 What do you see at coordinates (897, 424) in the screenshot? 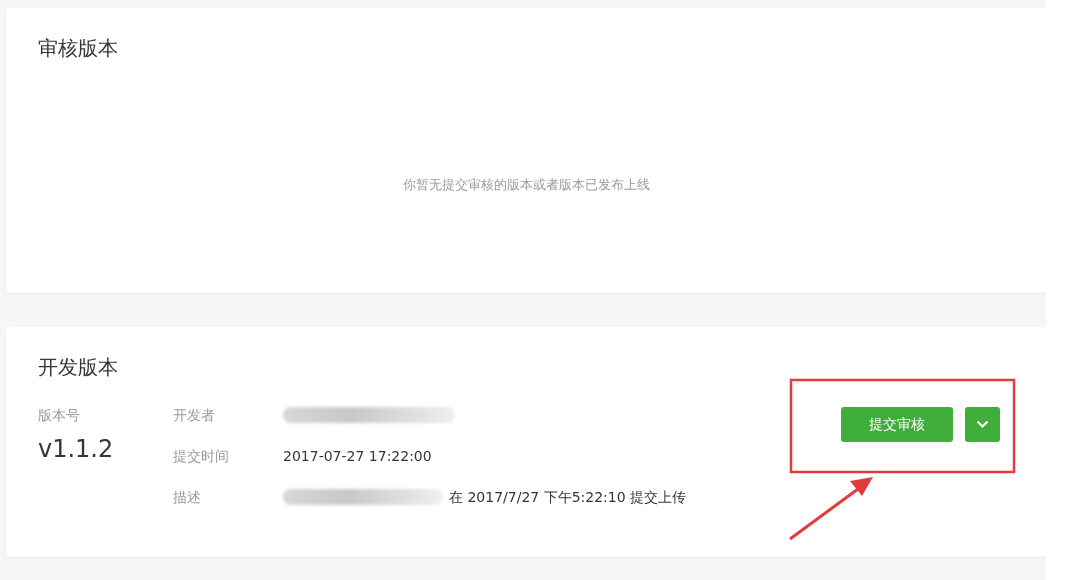
I see `submit-review-button: 提交审核` at bounding box center [897, 424].